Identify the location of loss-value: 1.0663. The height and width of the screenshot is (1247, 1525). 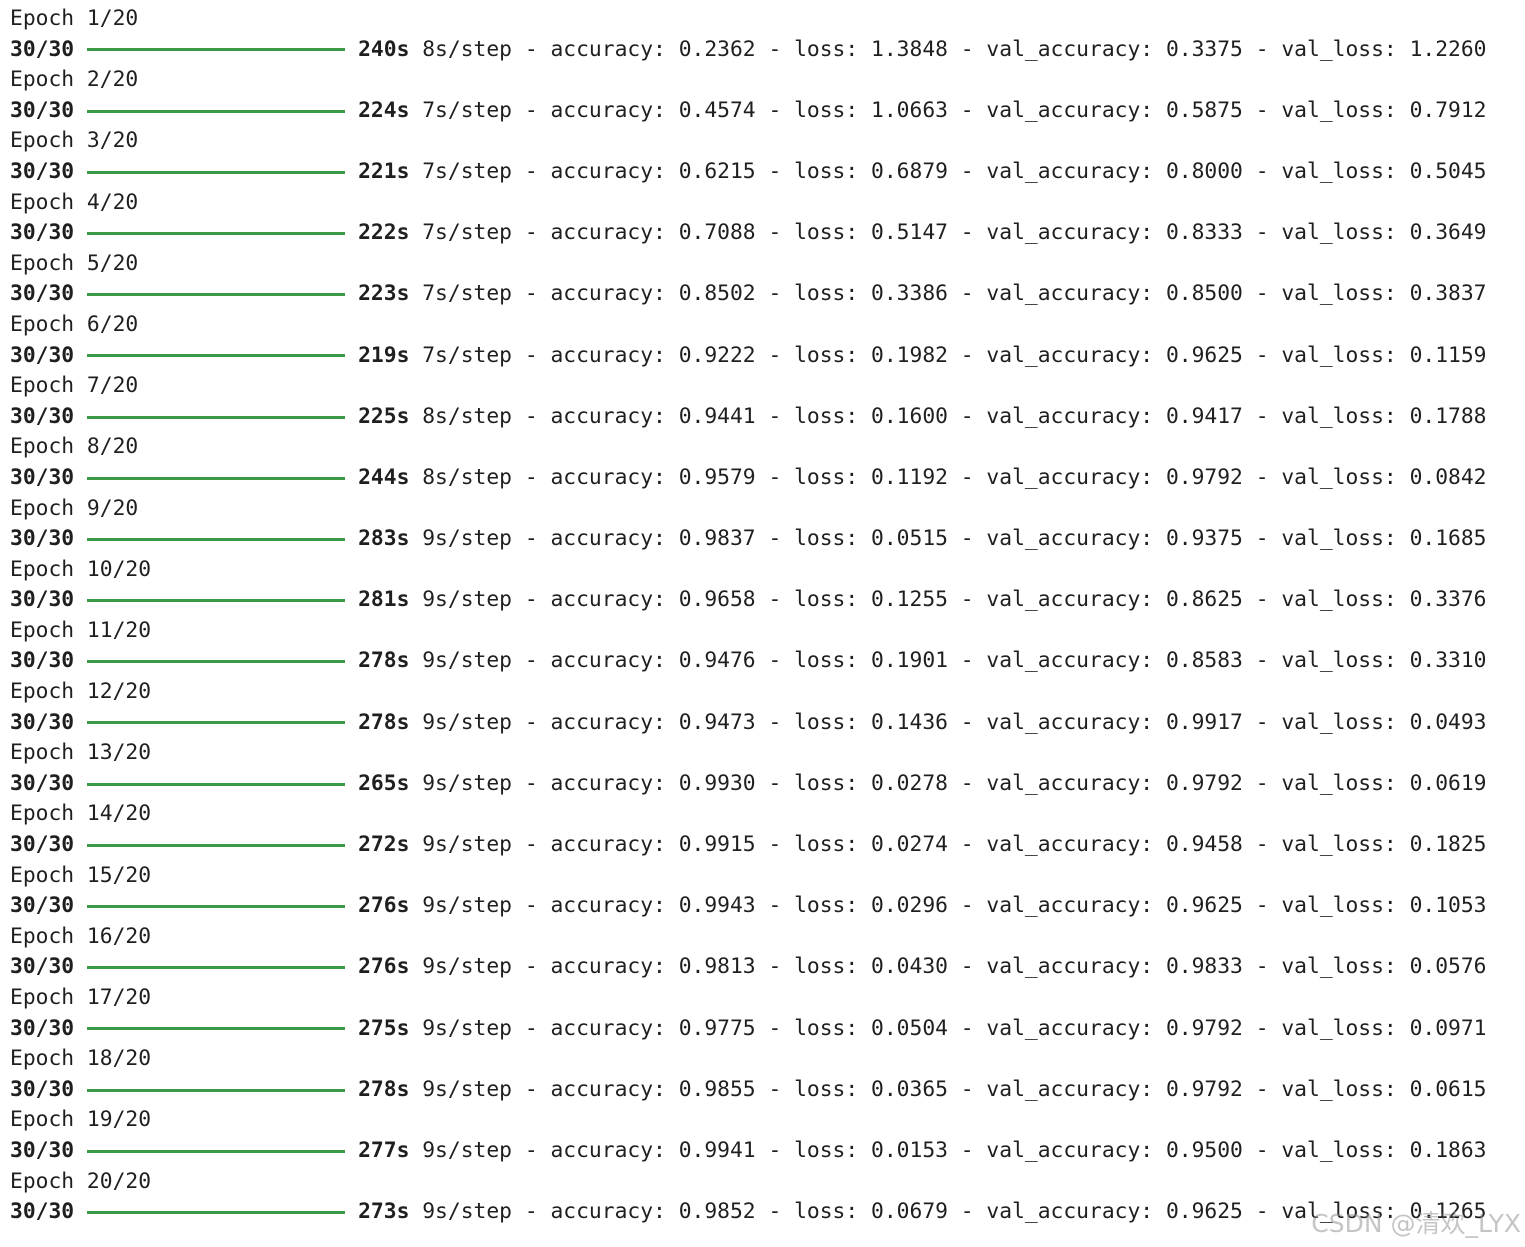
(909, 110).